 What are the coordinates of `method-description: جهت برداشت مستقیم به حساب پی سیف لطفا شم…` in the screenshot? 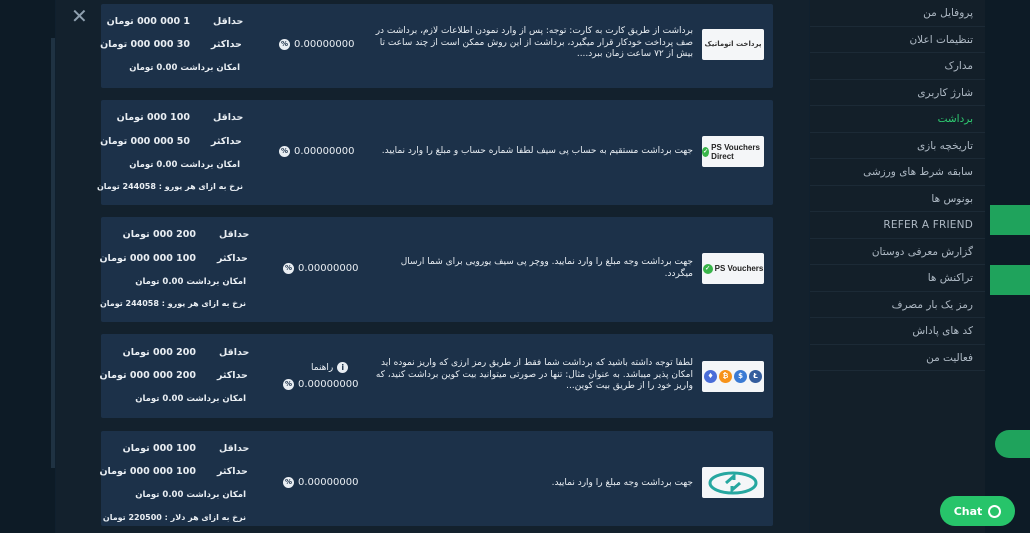 It's located at (537, 151).